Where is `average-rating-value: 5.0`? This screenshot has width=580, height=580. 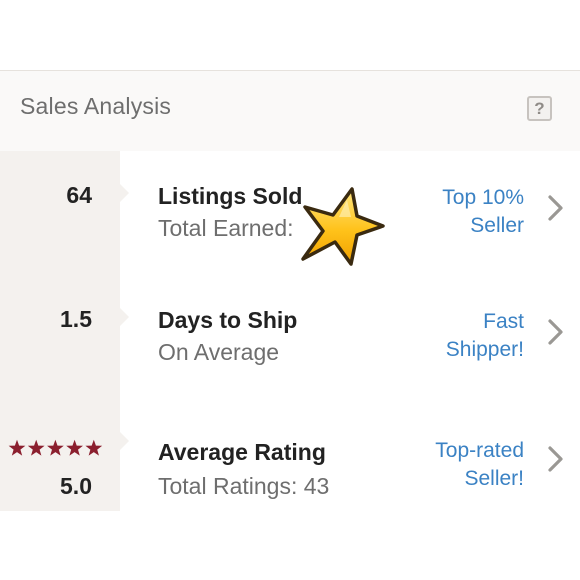
average-rating-value: 5.0 is located at coordinates (76, 486).